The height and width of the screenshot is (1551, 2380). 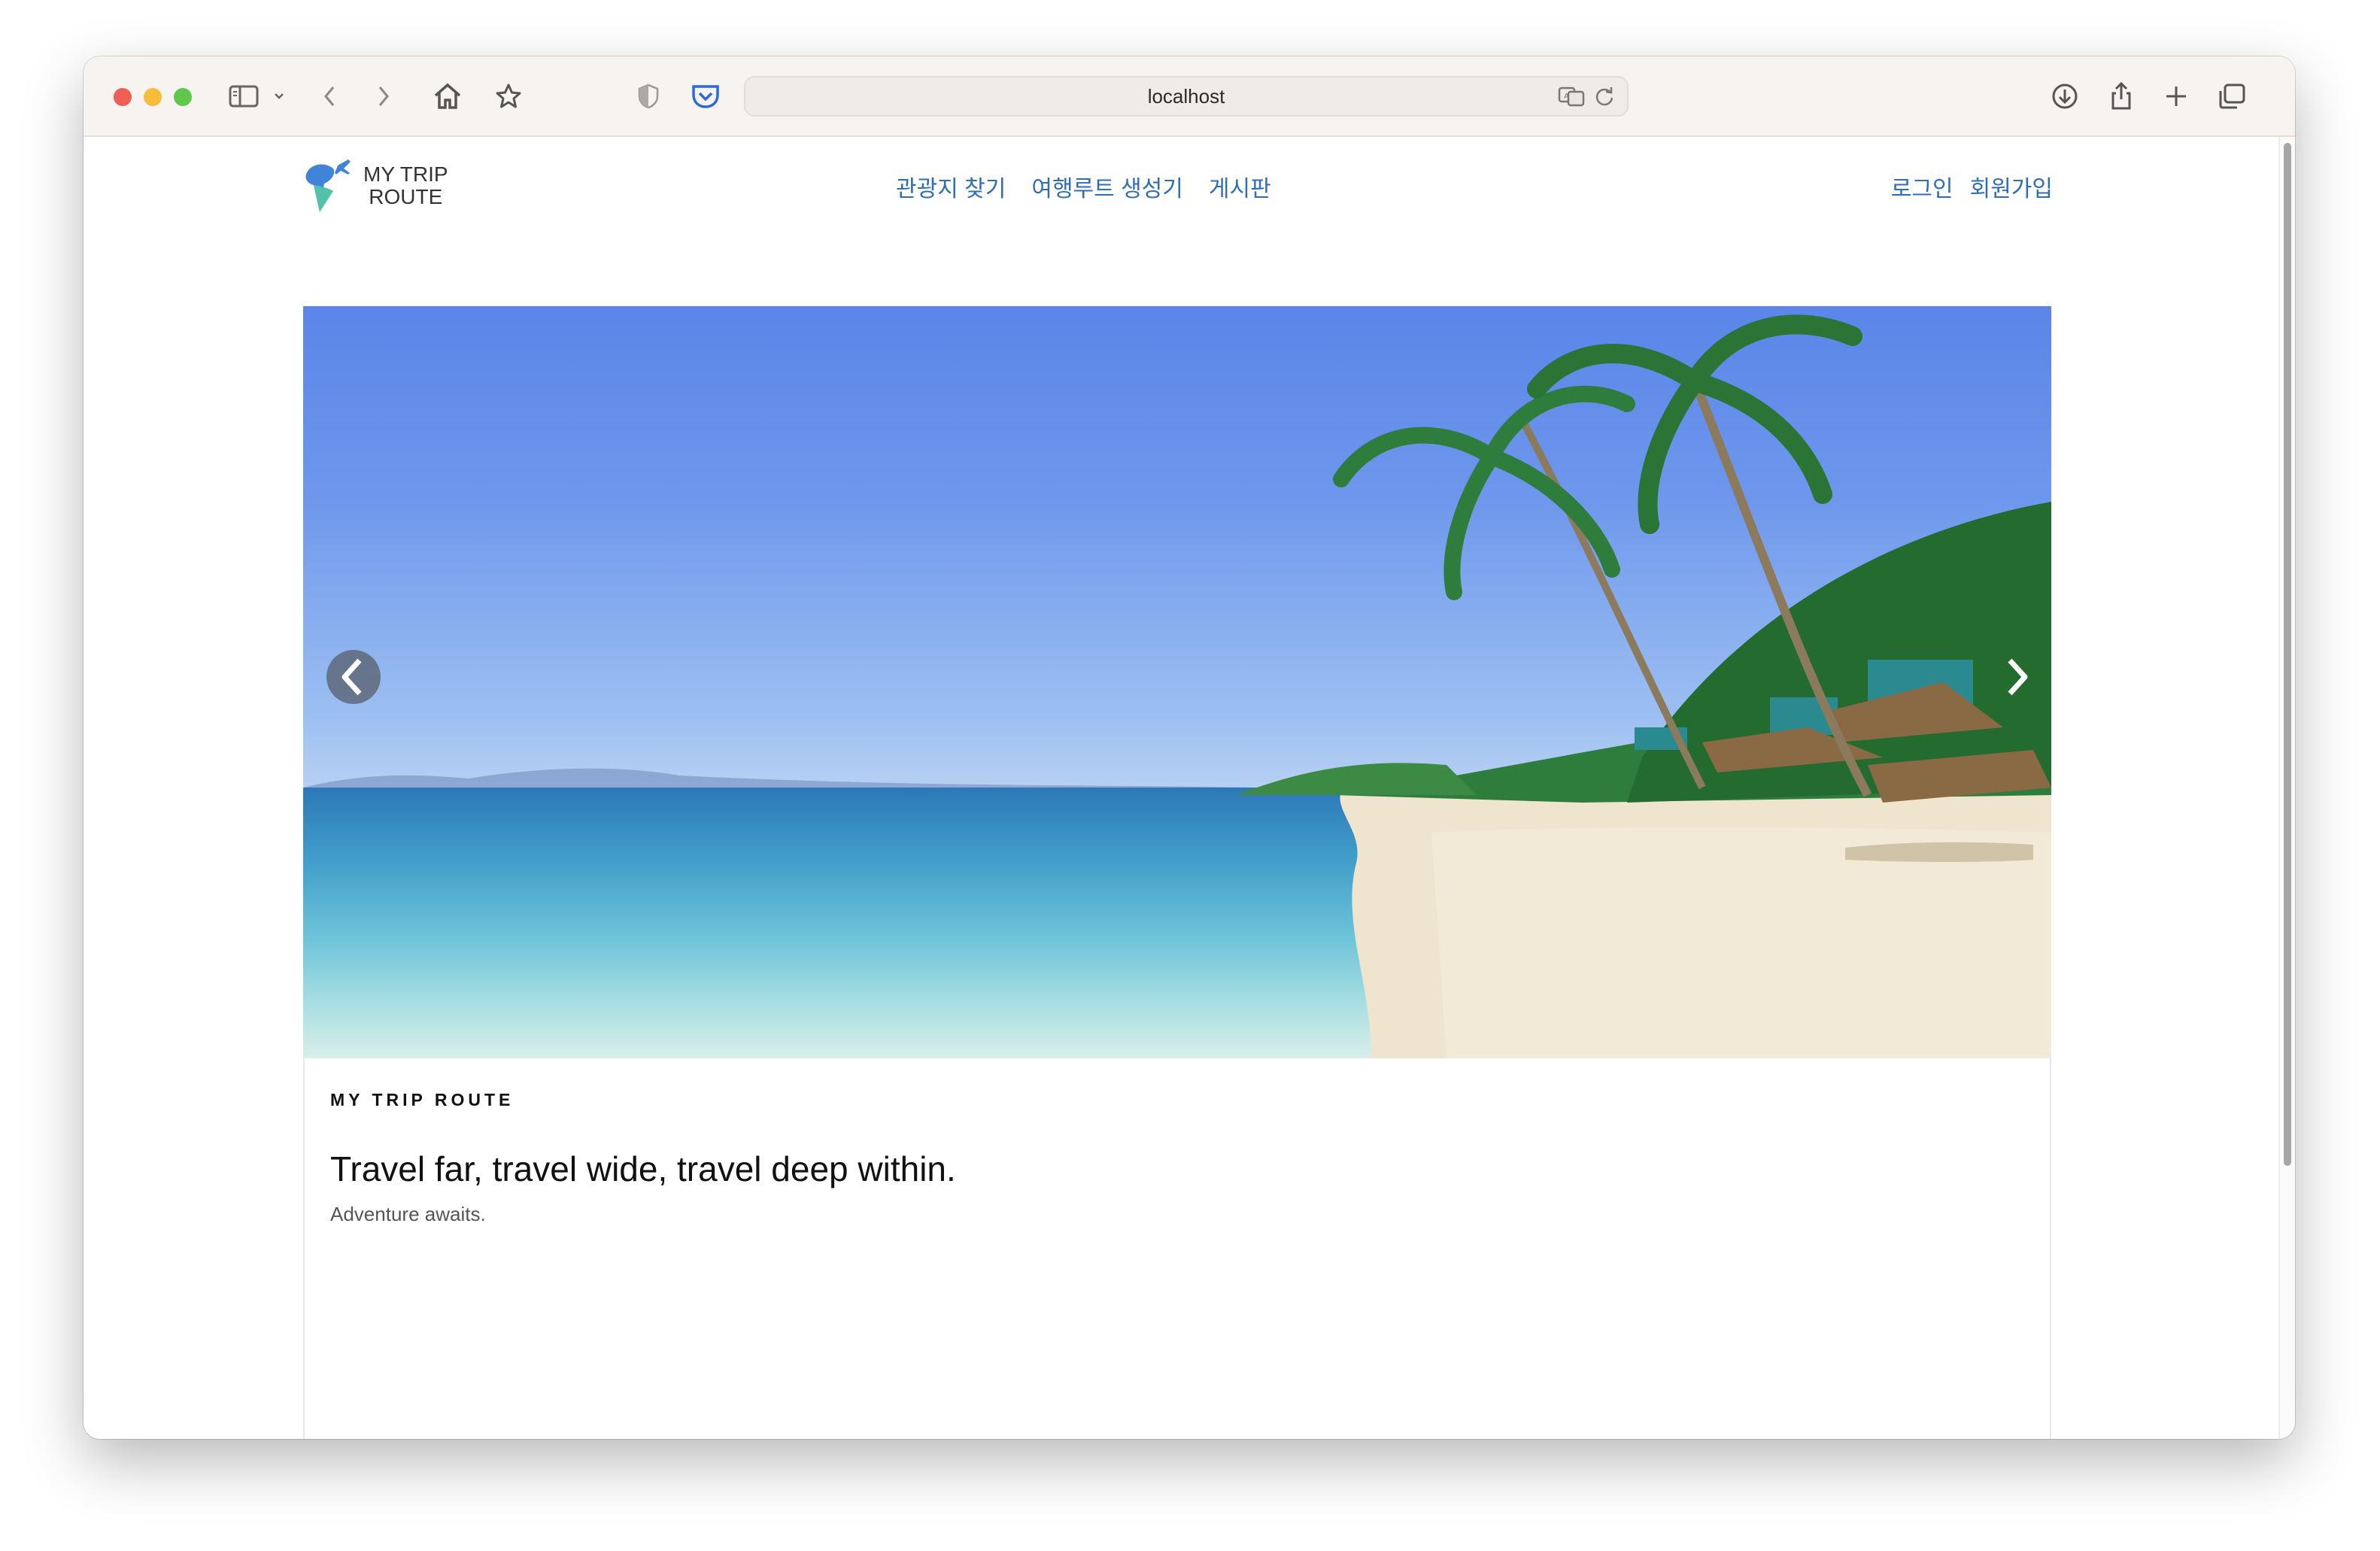 What do you see at coordinates (2011, 186) in the screenshot?
I see `signup-link: 회원가입` at bounding box center [2011, 186].